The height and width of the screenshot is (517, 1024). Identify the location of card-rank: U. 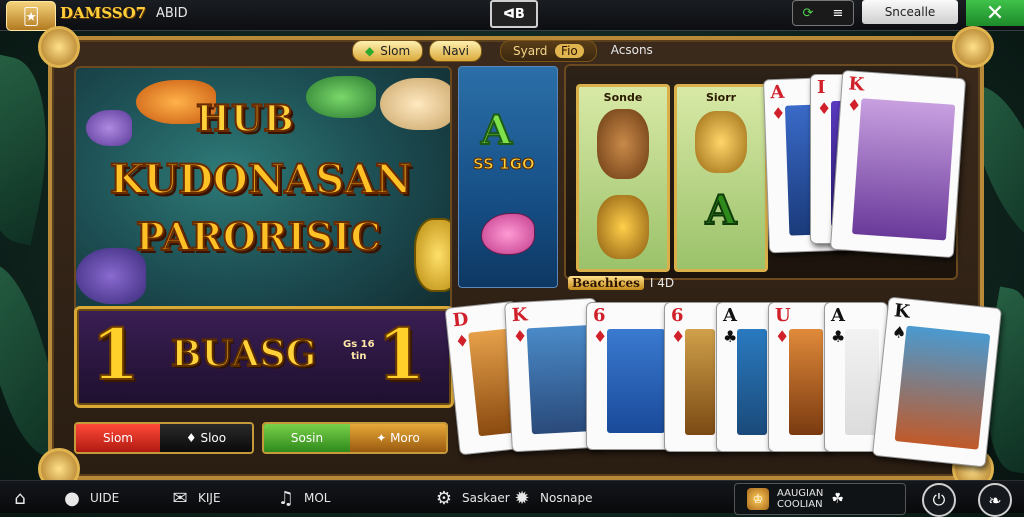
(783, 315).